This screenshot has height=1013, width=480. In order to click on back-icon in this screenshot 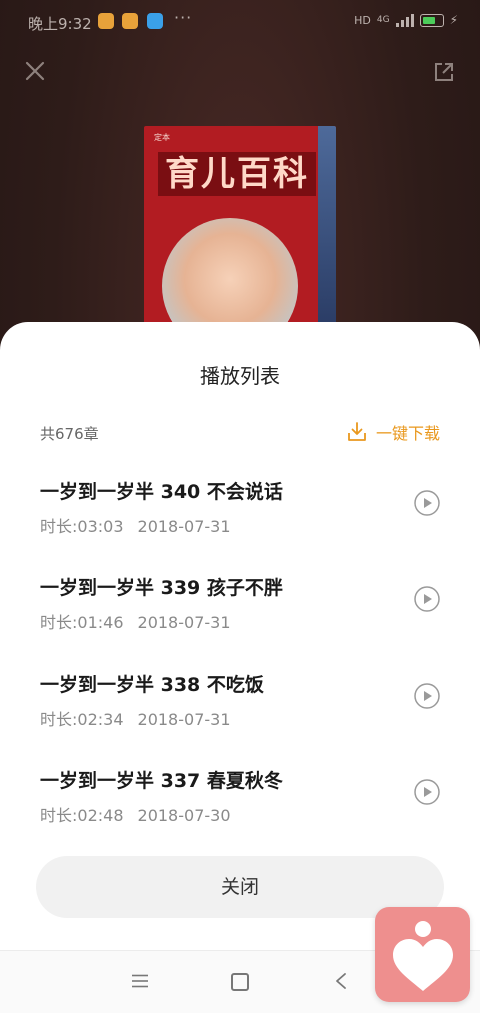, I will do `click(341, 981)`.